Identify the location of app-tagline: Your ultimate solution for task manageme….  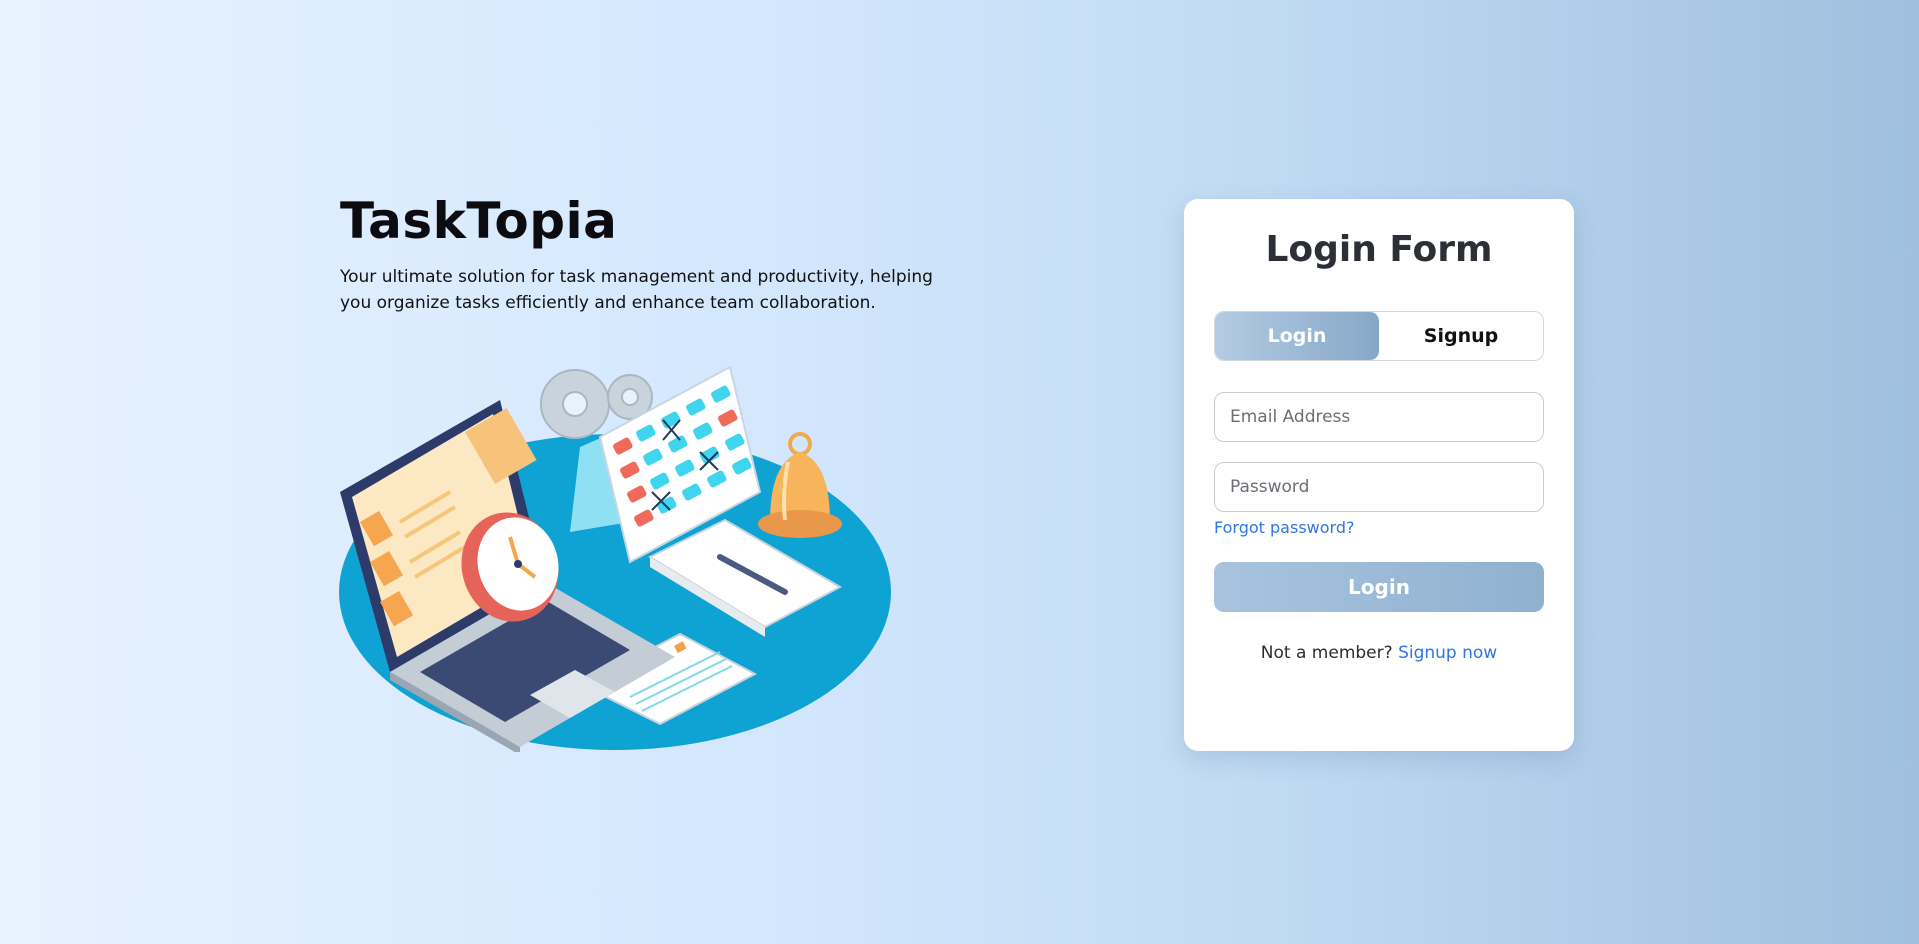
(636, 290).